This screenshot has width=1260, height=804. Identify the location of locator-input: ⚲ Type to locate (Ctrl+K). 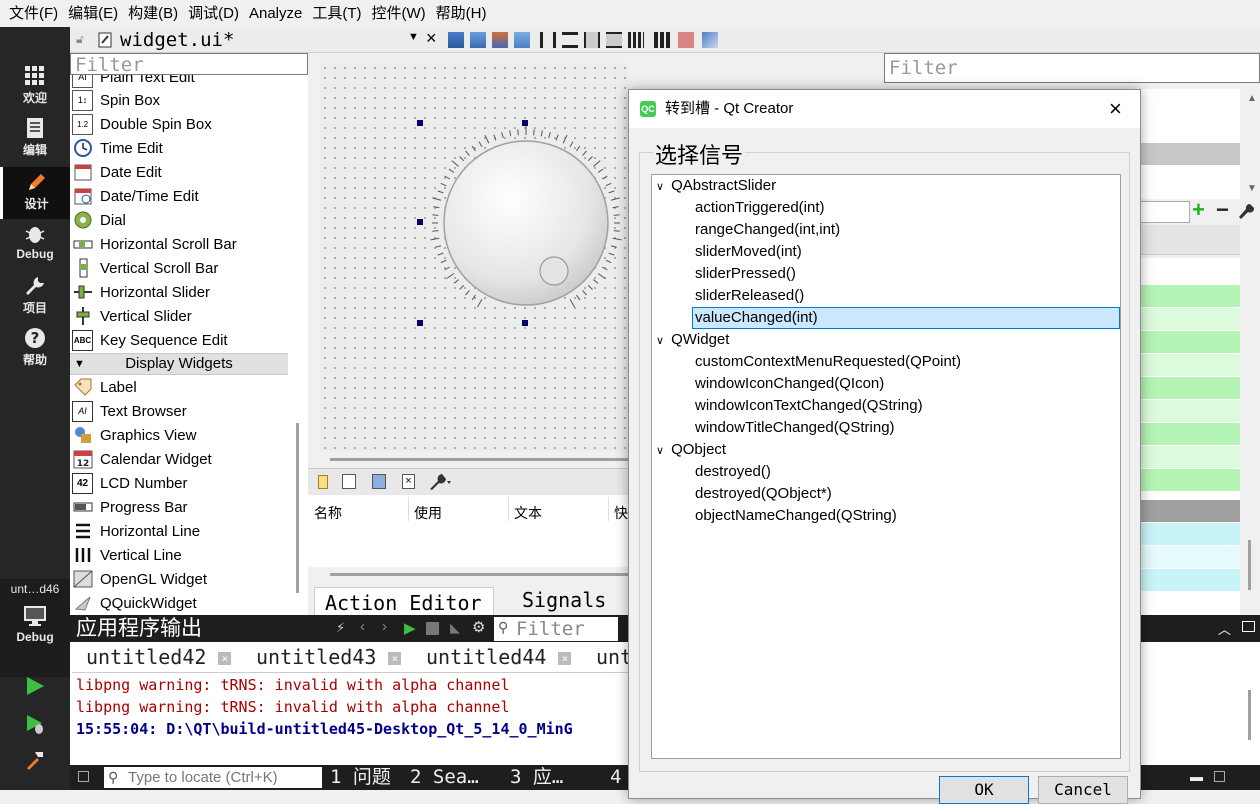
(213, 777).